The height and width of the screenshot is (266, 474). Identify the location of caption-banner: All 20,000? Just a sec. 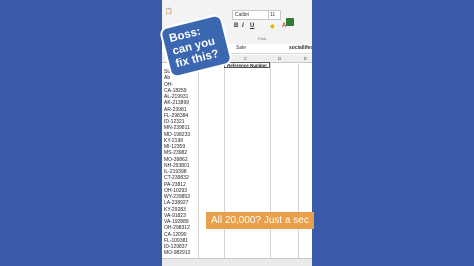
(260, 220).